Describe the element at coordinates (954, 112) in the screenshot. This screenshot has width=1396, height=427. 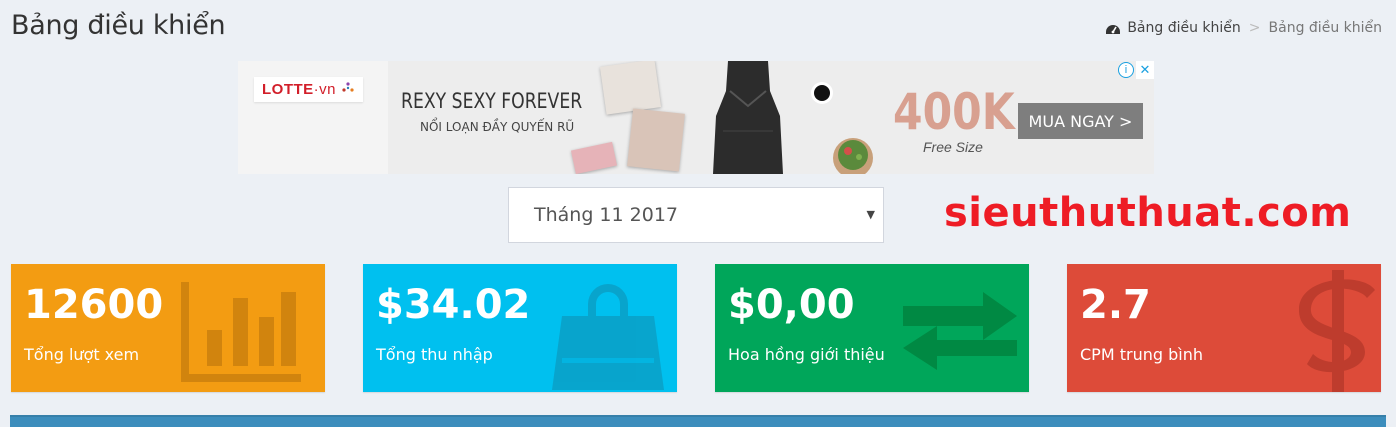
I see `ad-price: 400K` at that location.